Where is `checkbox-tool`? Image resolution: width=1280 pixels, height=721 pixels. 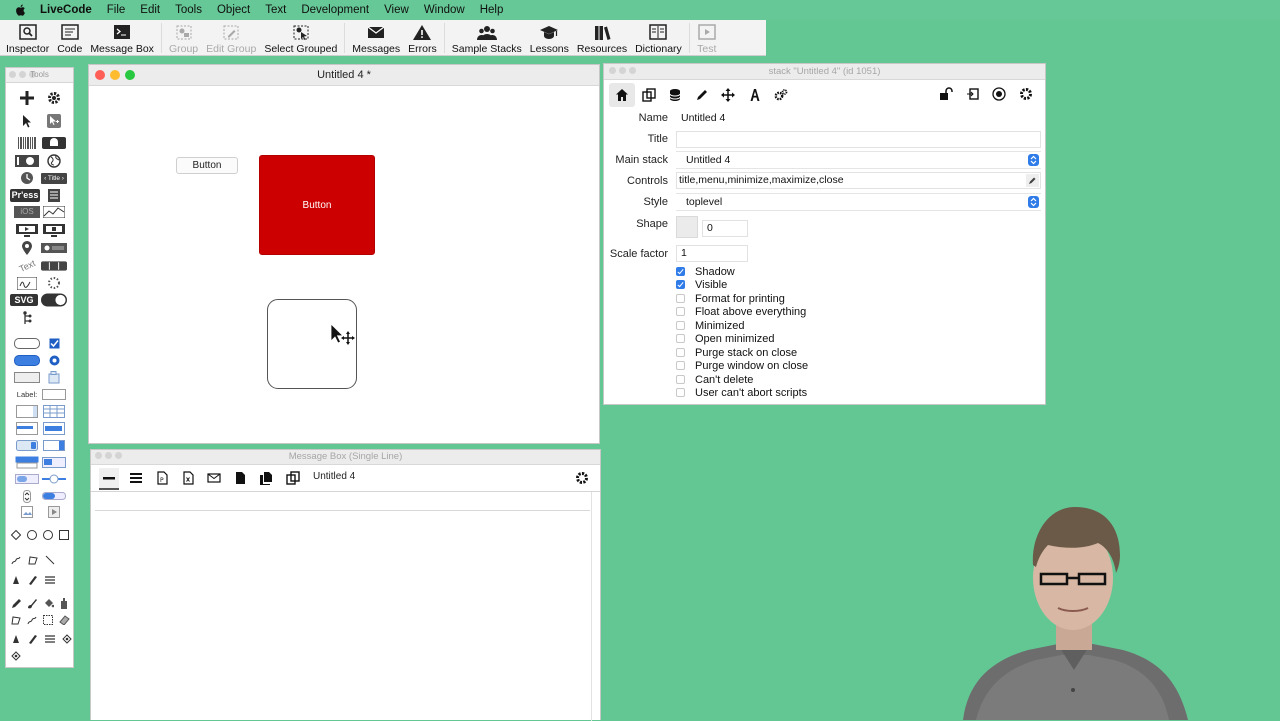 checkbox-tool is located at coordinates (54, 343).